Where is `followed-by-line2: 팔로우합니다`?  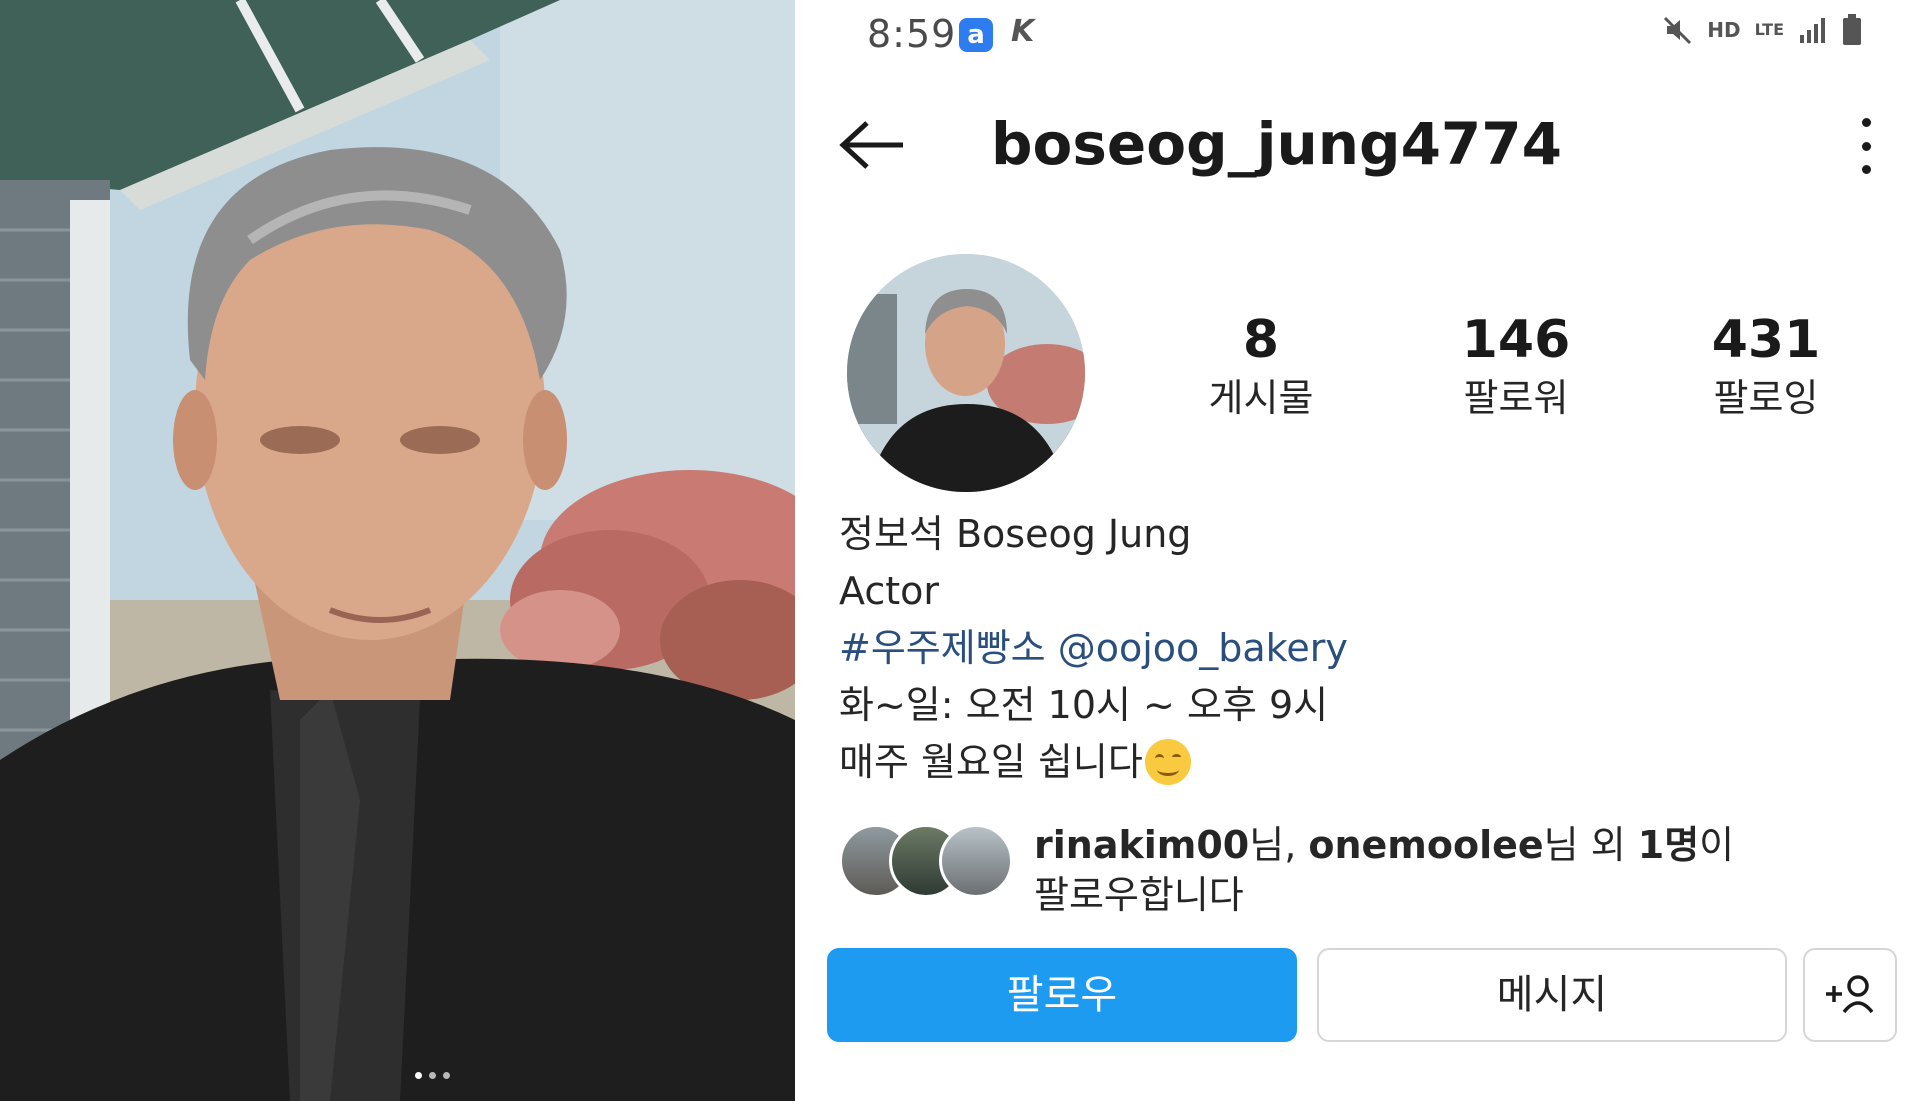 followed-by-line2: 팔로우합니다 is located at coordinates (1139, 895).